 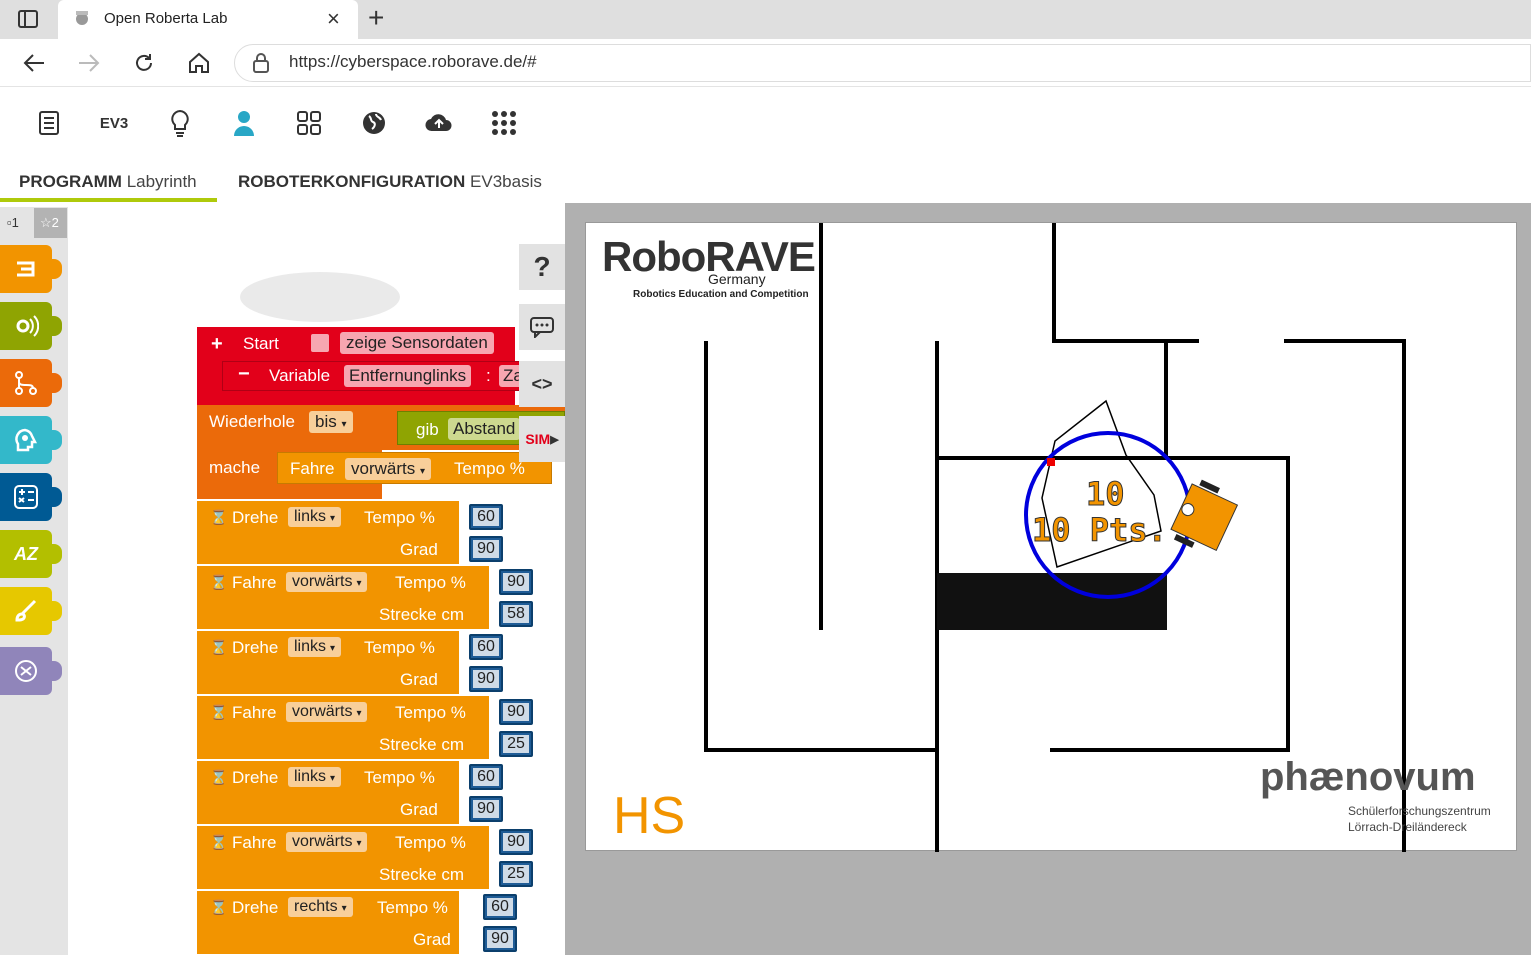 I want to click on do-label: mache, so click(x=235, y=467).